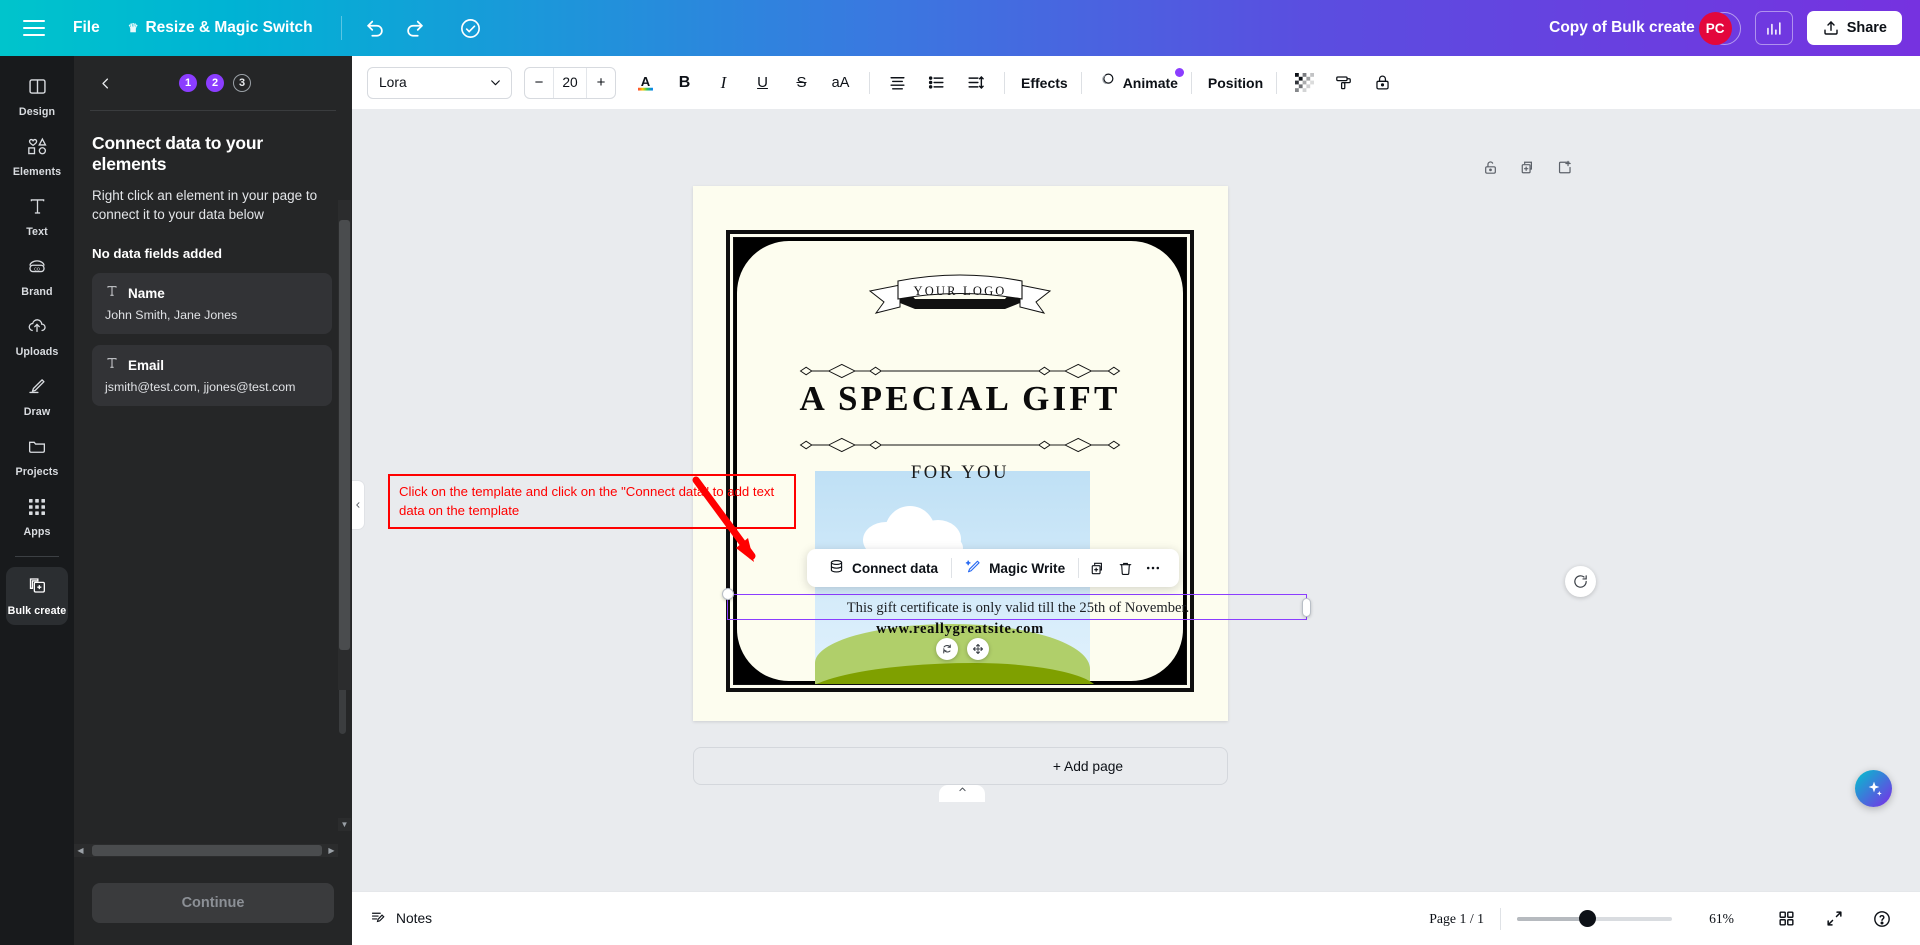 The image size is (1920, 945). What do you see at coordinates (960, 766) in the screenshot?
I see `add-page-button: + Add page` at bounding box center [960, 766].